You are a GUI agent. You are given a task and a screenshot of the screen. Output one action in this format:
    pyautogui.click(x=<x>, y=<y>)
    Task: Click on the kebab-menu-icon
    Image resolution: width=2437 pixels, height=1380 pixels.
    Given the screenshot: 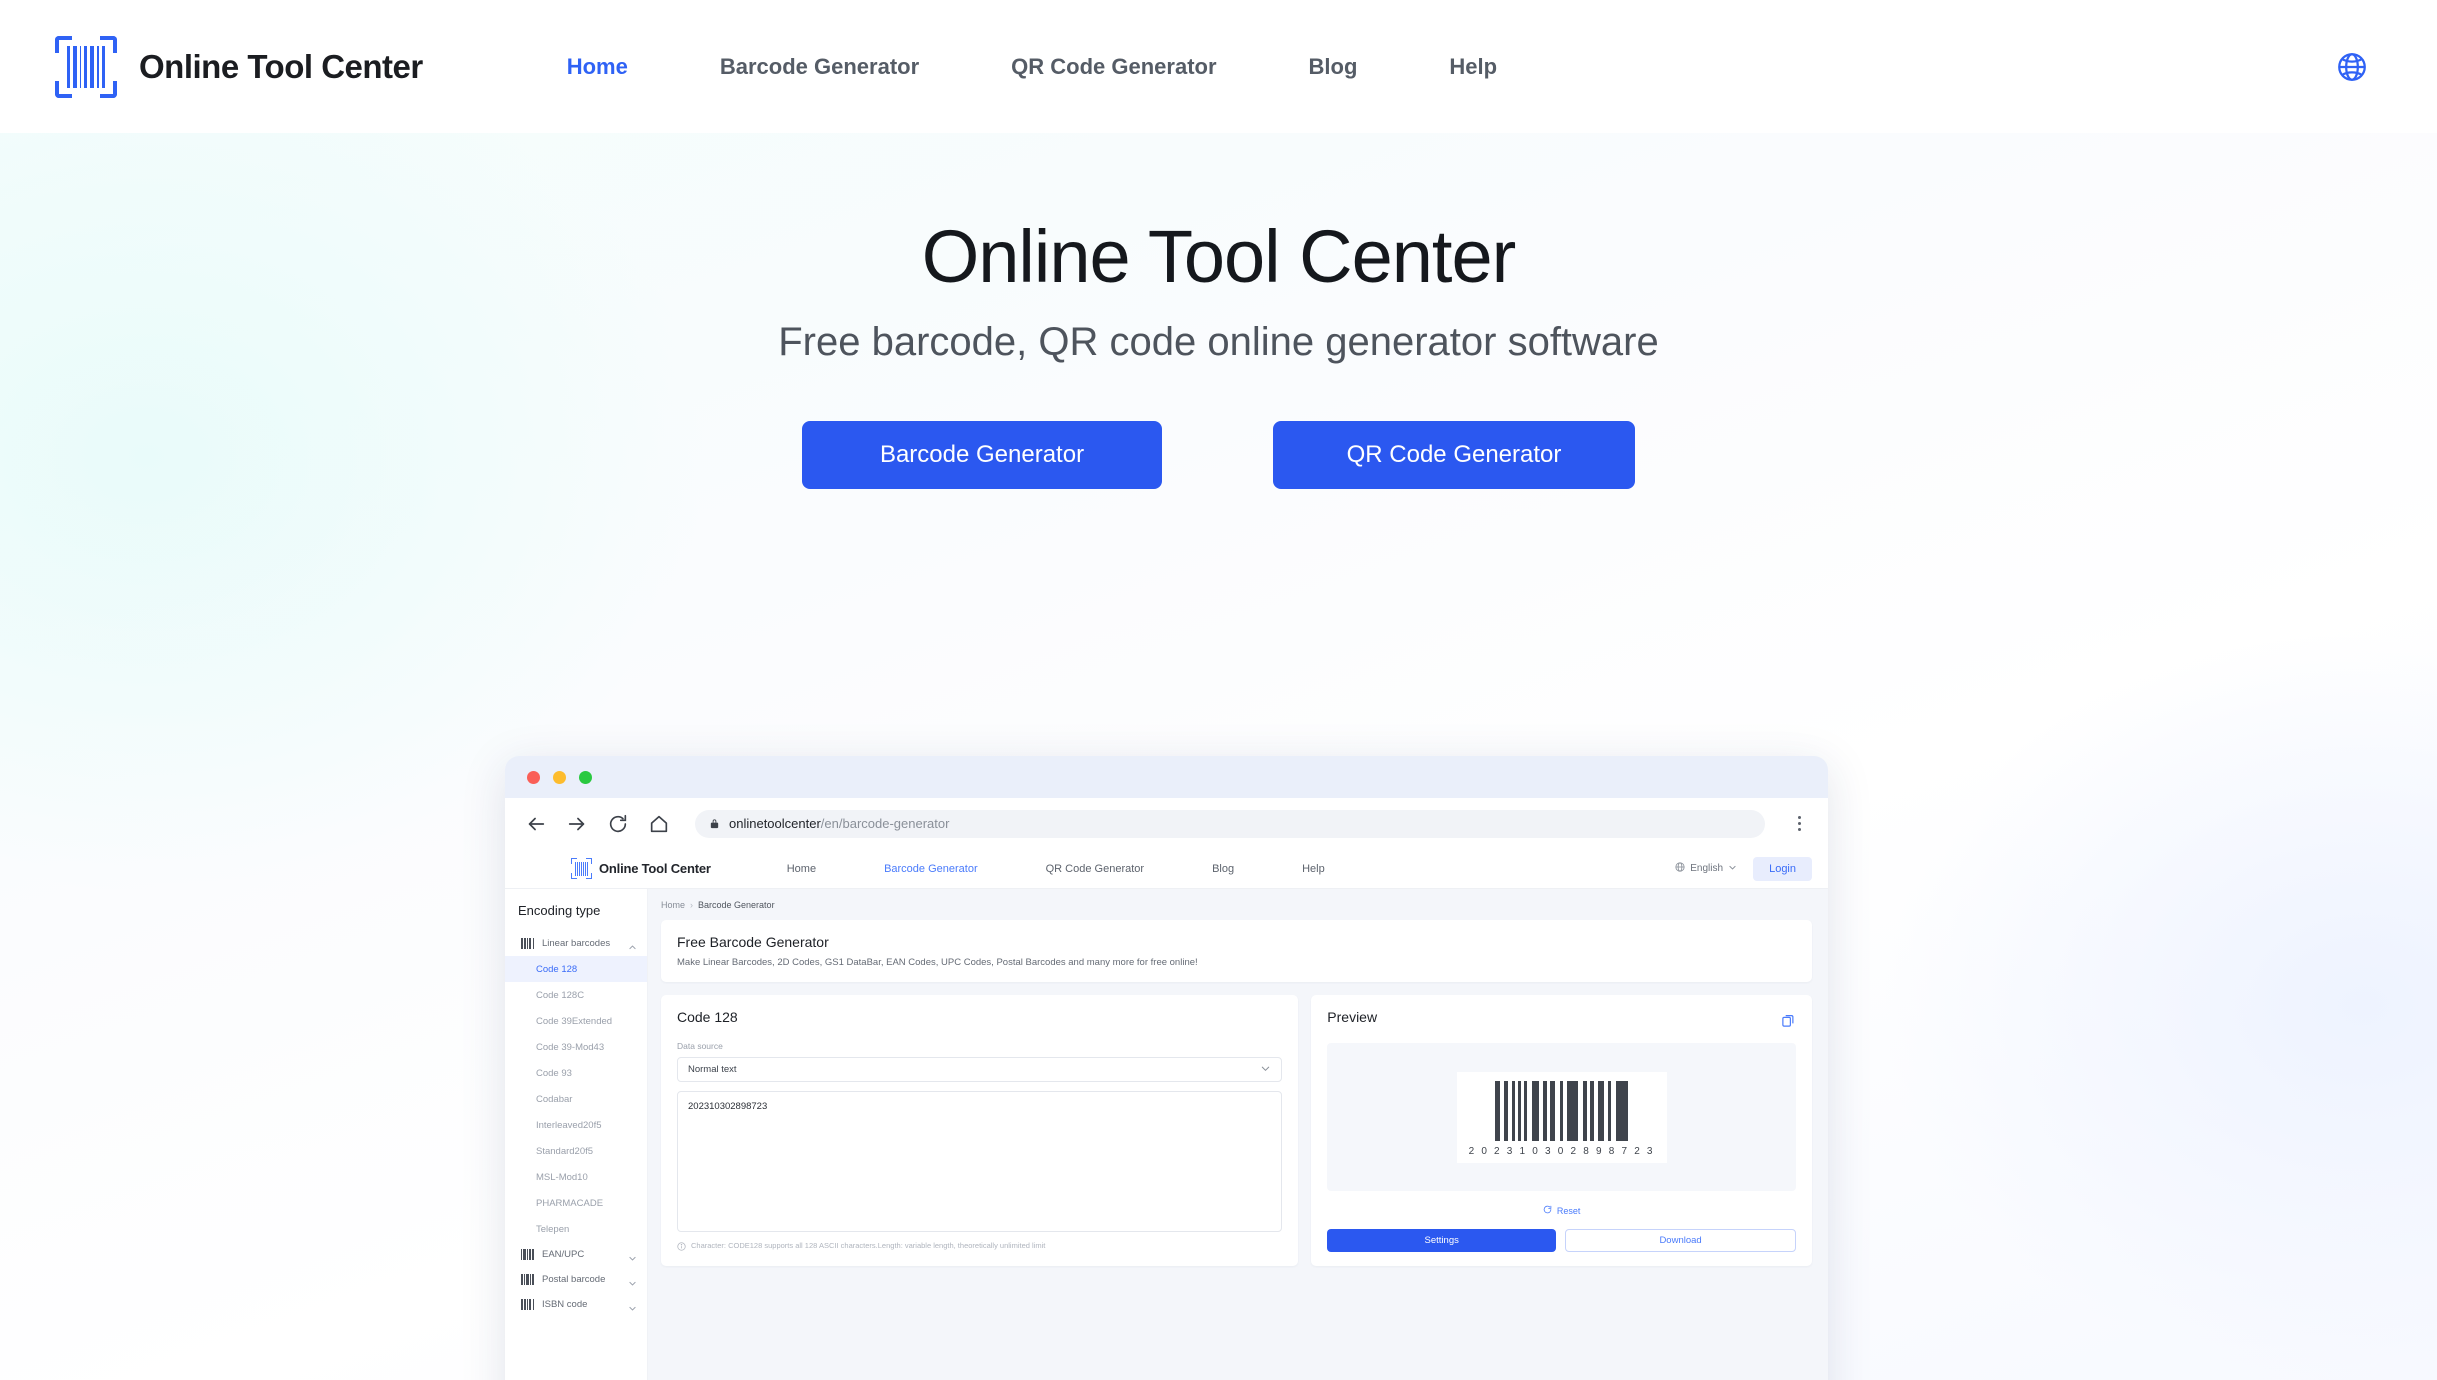 What is the action you would take?
    pyautogui.click(x=1799, y=823)
    